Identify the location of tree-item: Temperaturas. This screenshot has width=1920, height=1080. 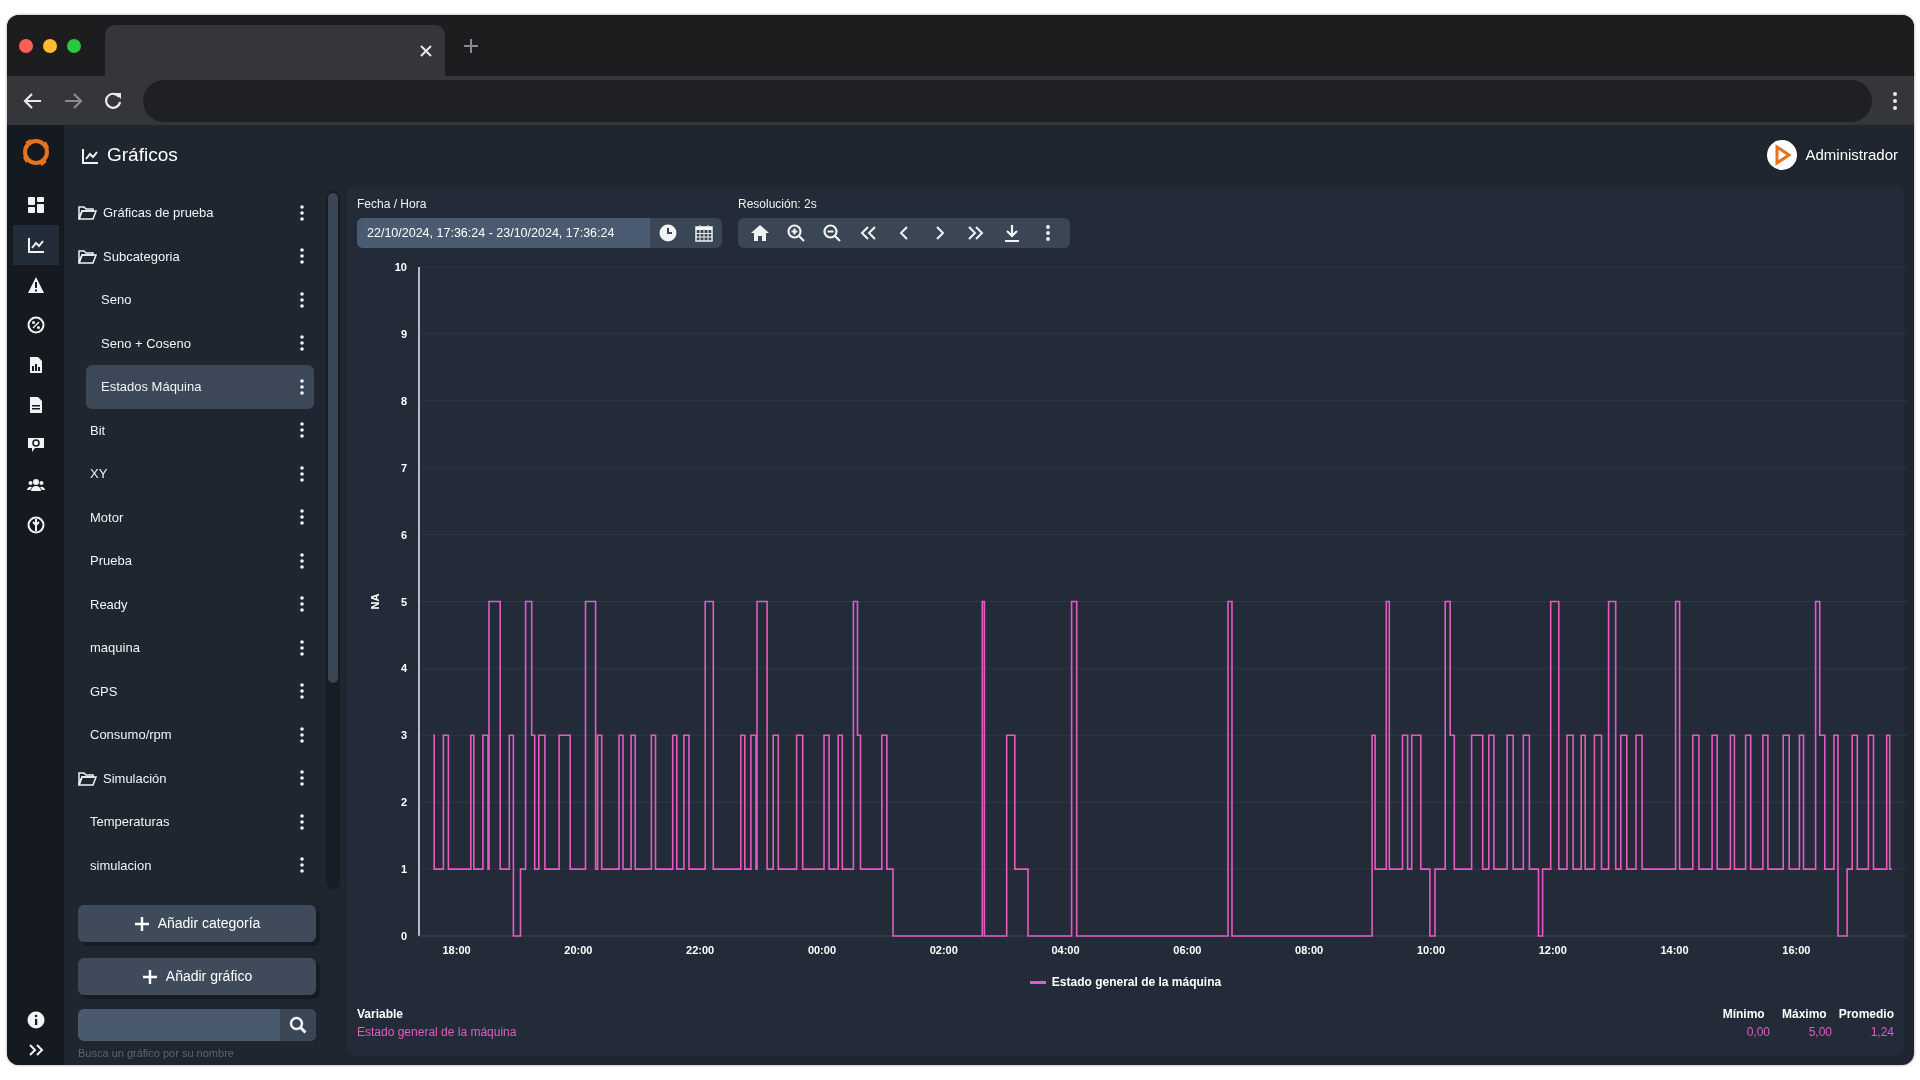
(196, 822).